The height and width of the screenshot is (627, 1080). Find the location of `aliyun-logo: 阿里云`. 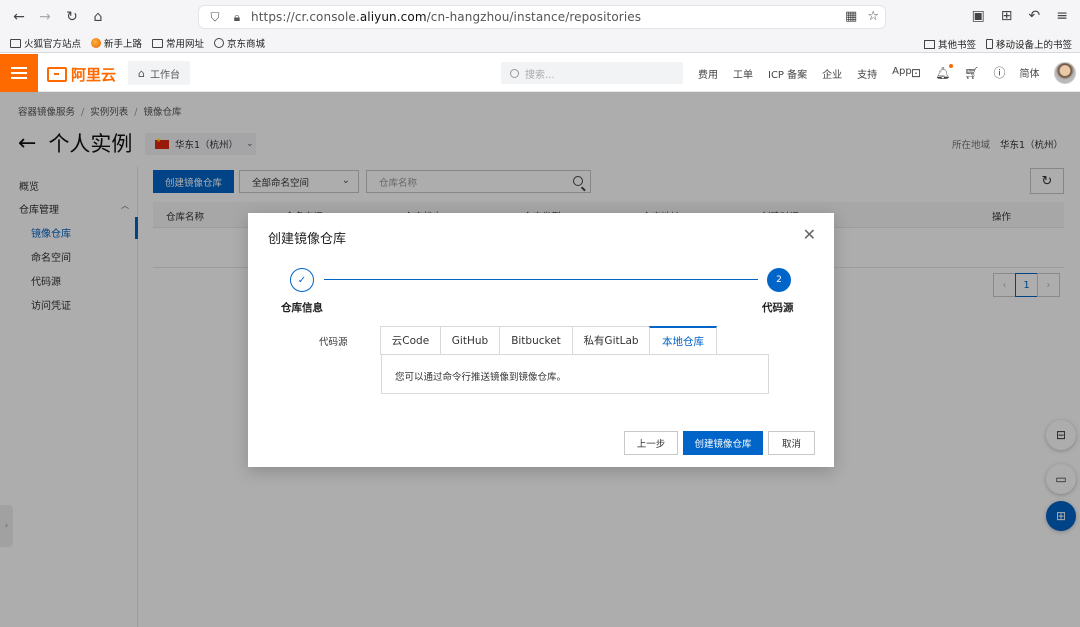

aliyun-logo: 阿里云 is located at coordinates (81, 74).